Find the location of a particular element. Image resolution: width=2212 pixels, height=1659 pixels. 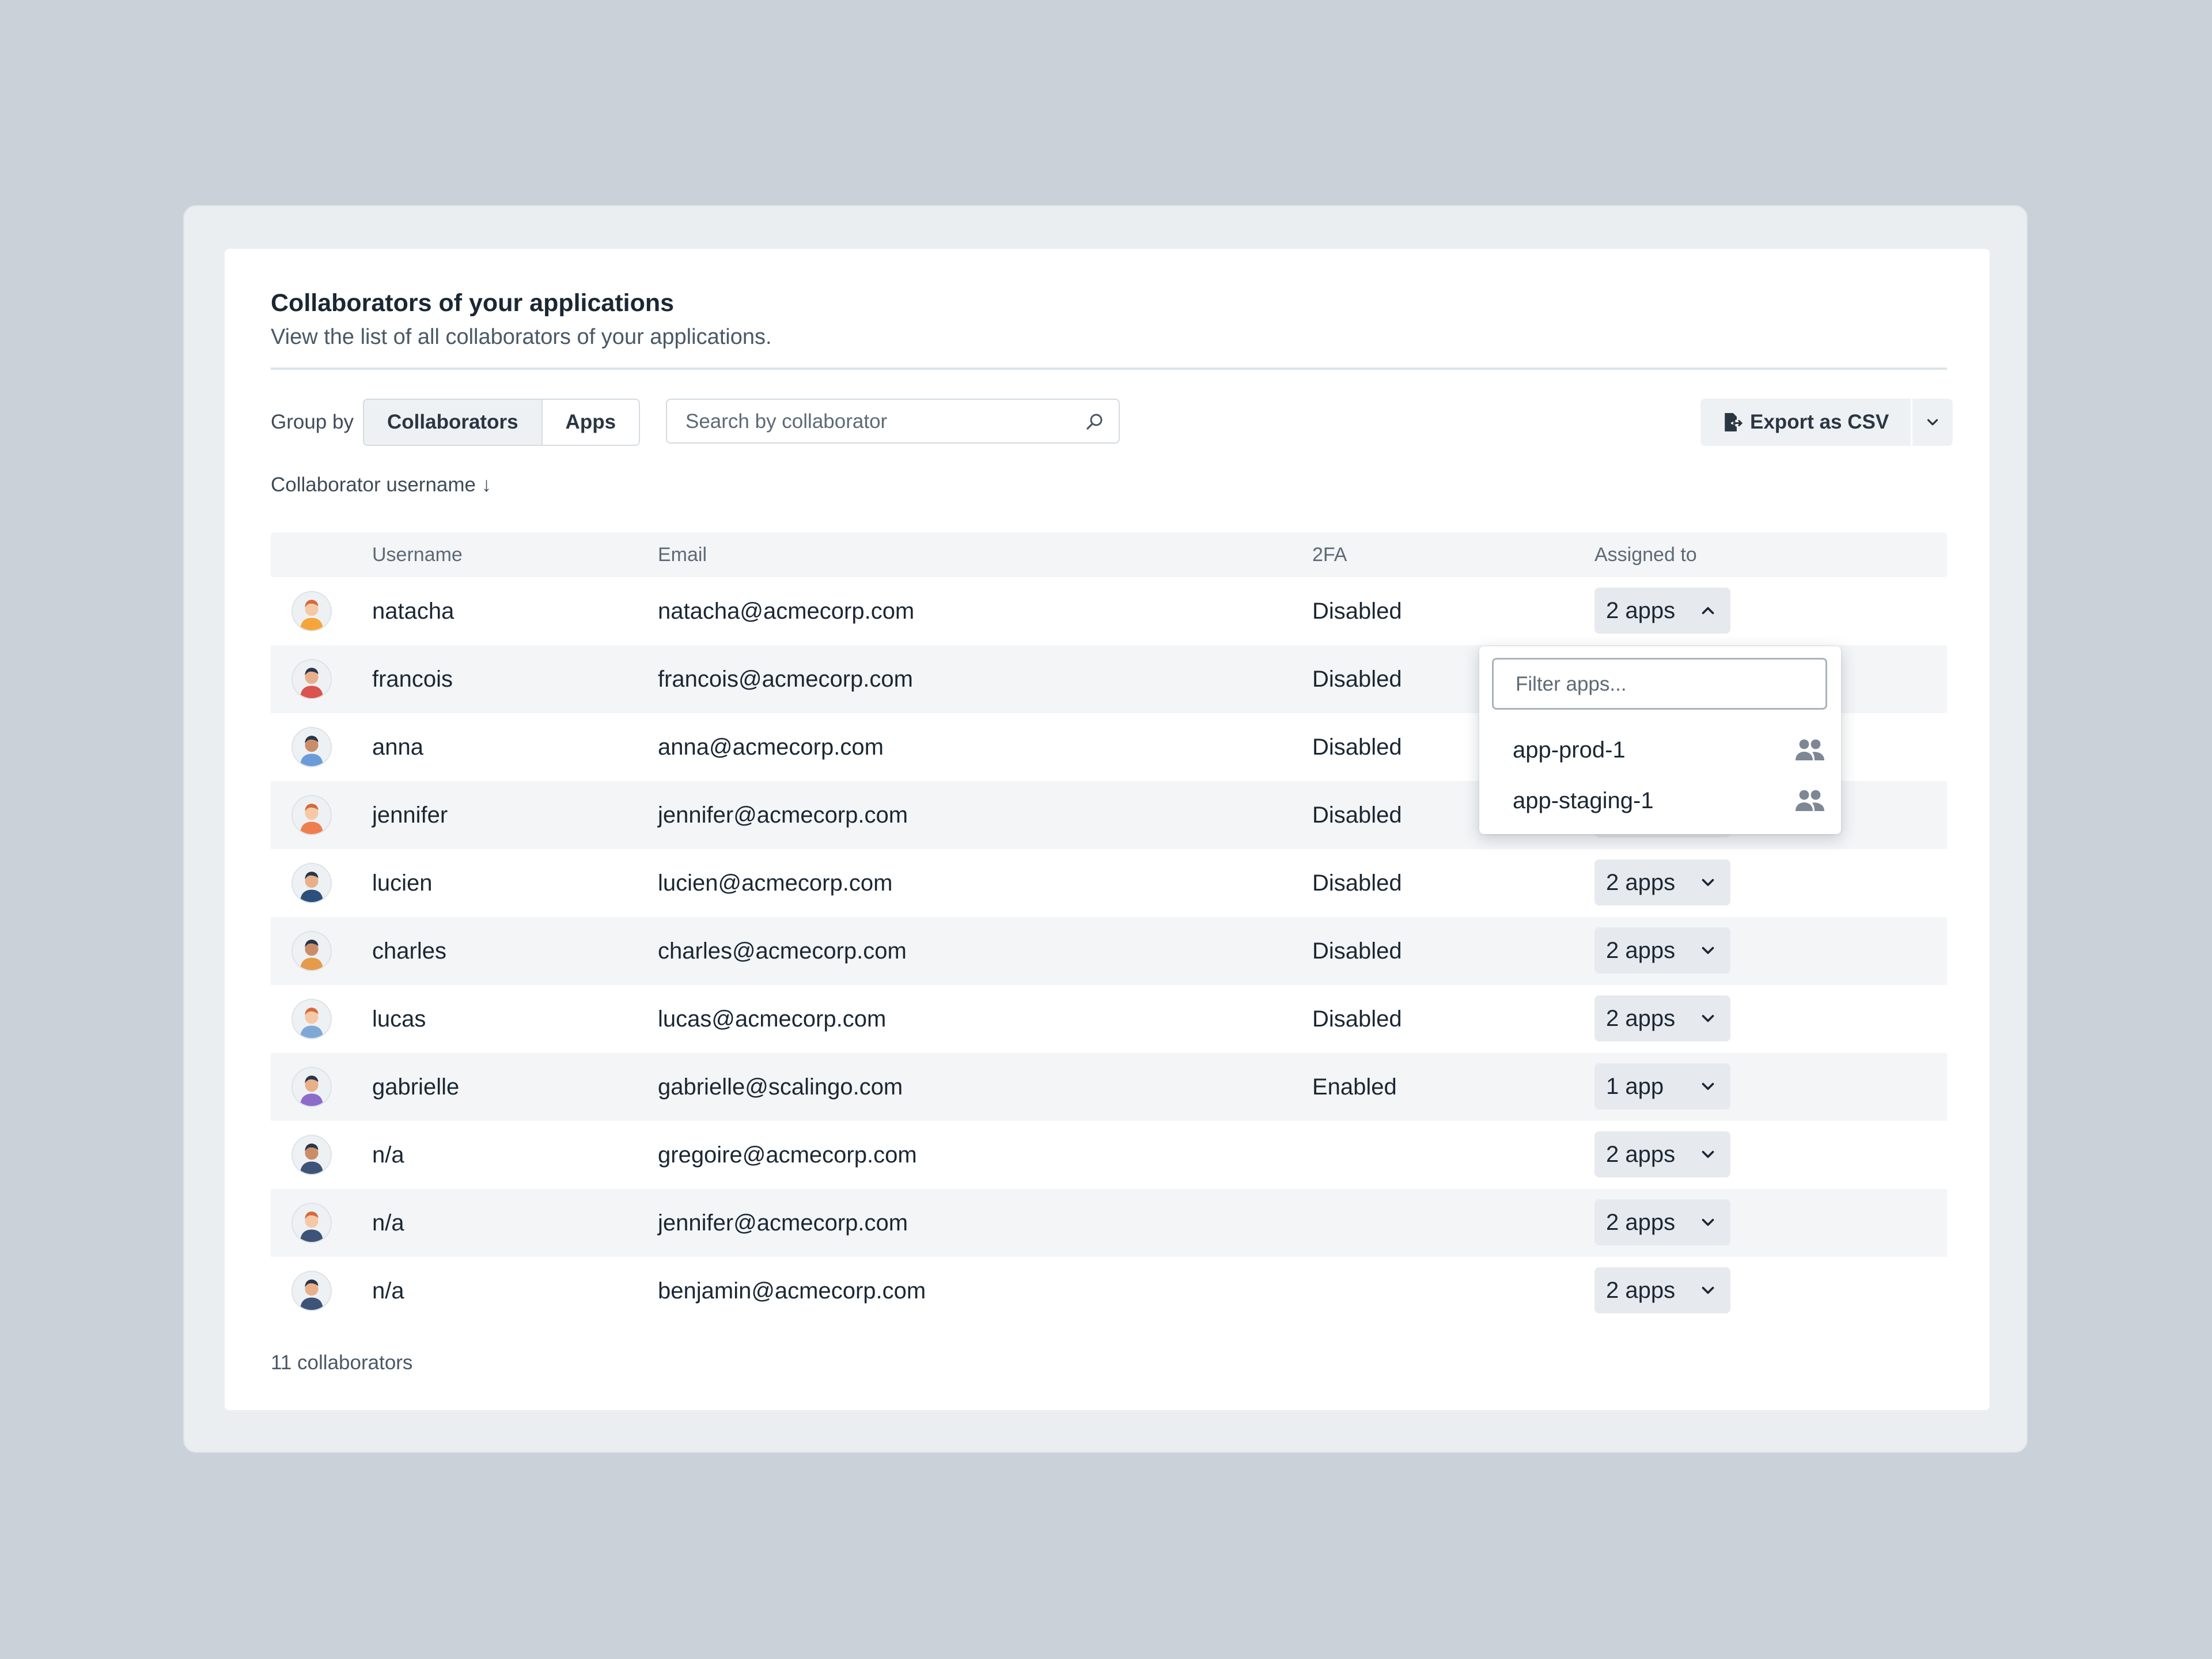

export-csv-button: Export as CSV is located at coordinates (1805, 422).